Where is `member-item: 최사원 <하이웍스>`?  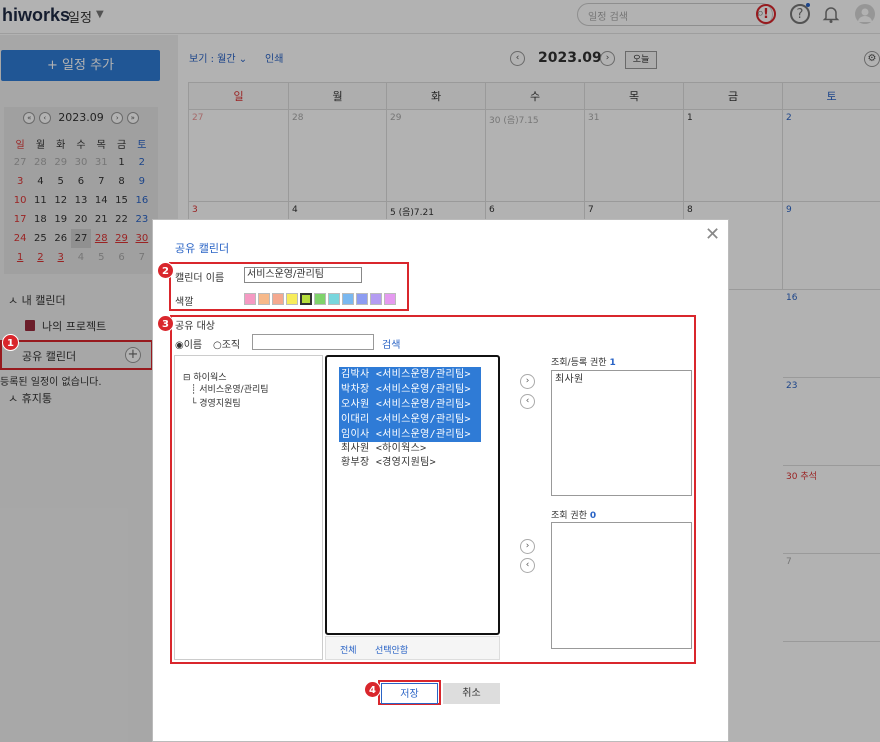
member-item: 최사원 <하이웍스> is located at coordinates (418, 449).